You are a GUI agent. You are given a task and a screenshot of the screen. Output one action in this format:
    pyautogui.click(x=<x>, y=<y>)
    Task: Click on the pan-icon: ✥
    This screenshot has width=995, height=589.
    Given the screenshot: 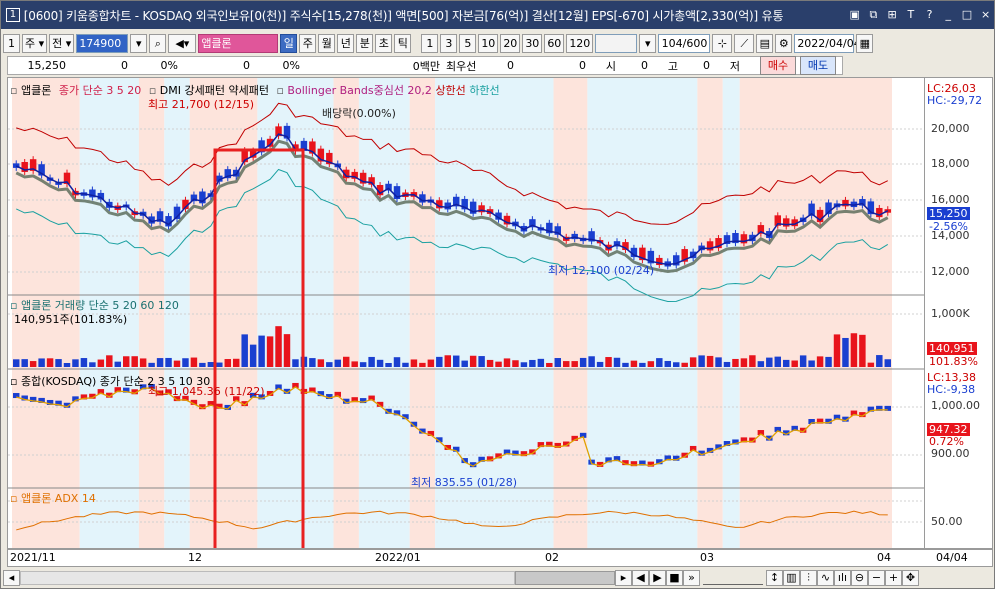 What is the action you would take?
    pyautogui.click(x=910, y=577)
    